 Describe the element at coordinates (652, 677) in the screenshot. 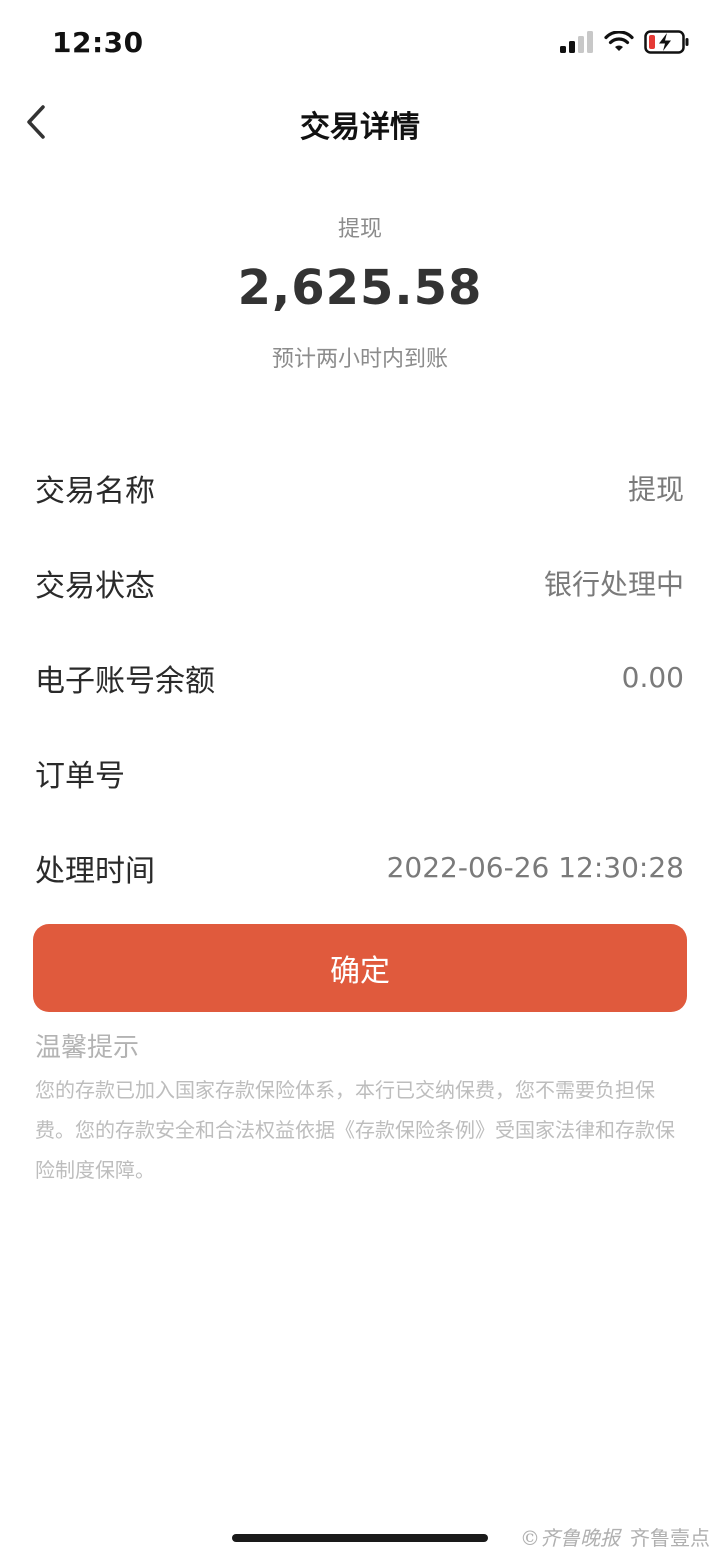

I see `detail-value: 0.00` at that location.